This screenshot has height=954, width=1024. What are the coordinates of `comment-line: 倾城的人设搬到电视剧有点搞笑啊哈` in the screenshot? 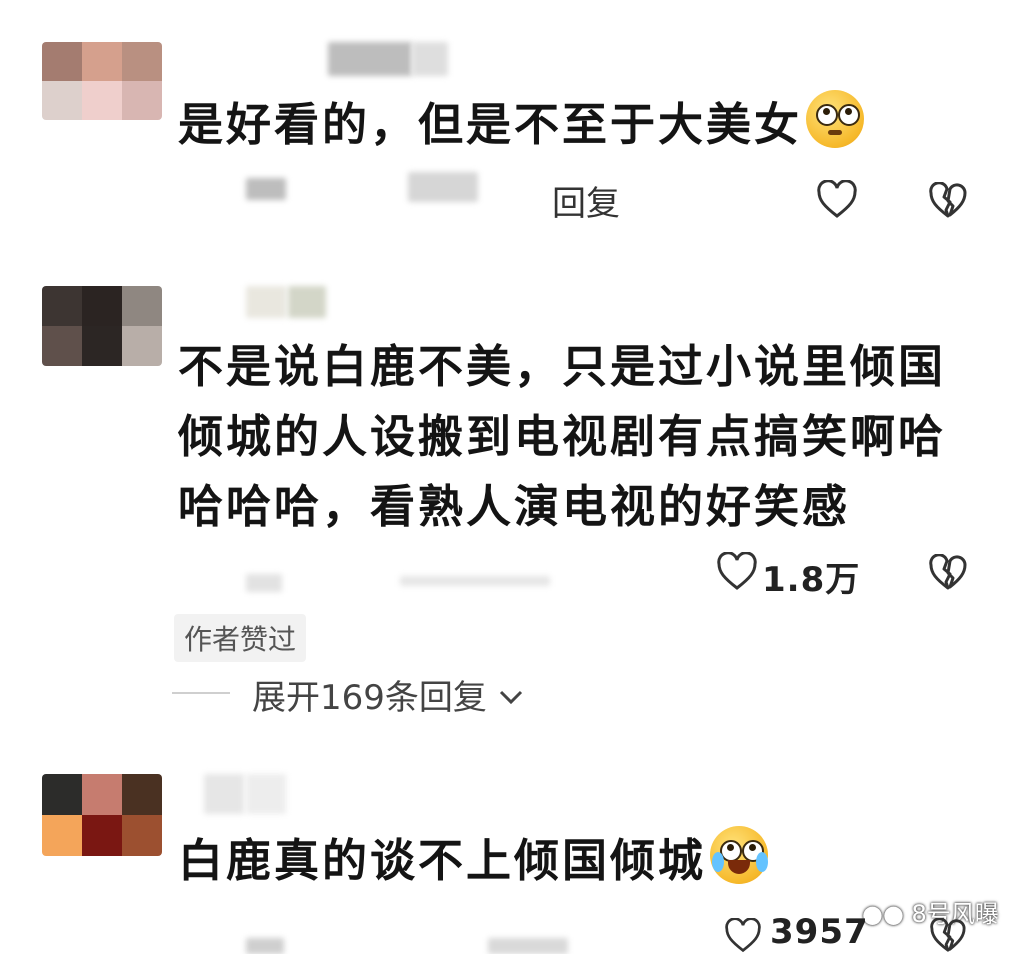 It's located at (562, 436).